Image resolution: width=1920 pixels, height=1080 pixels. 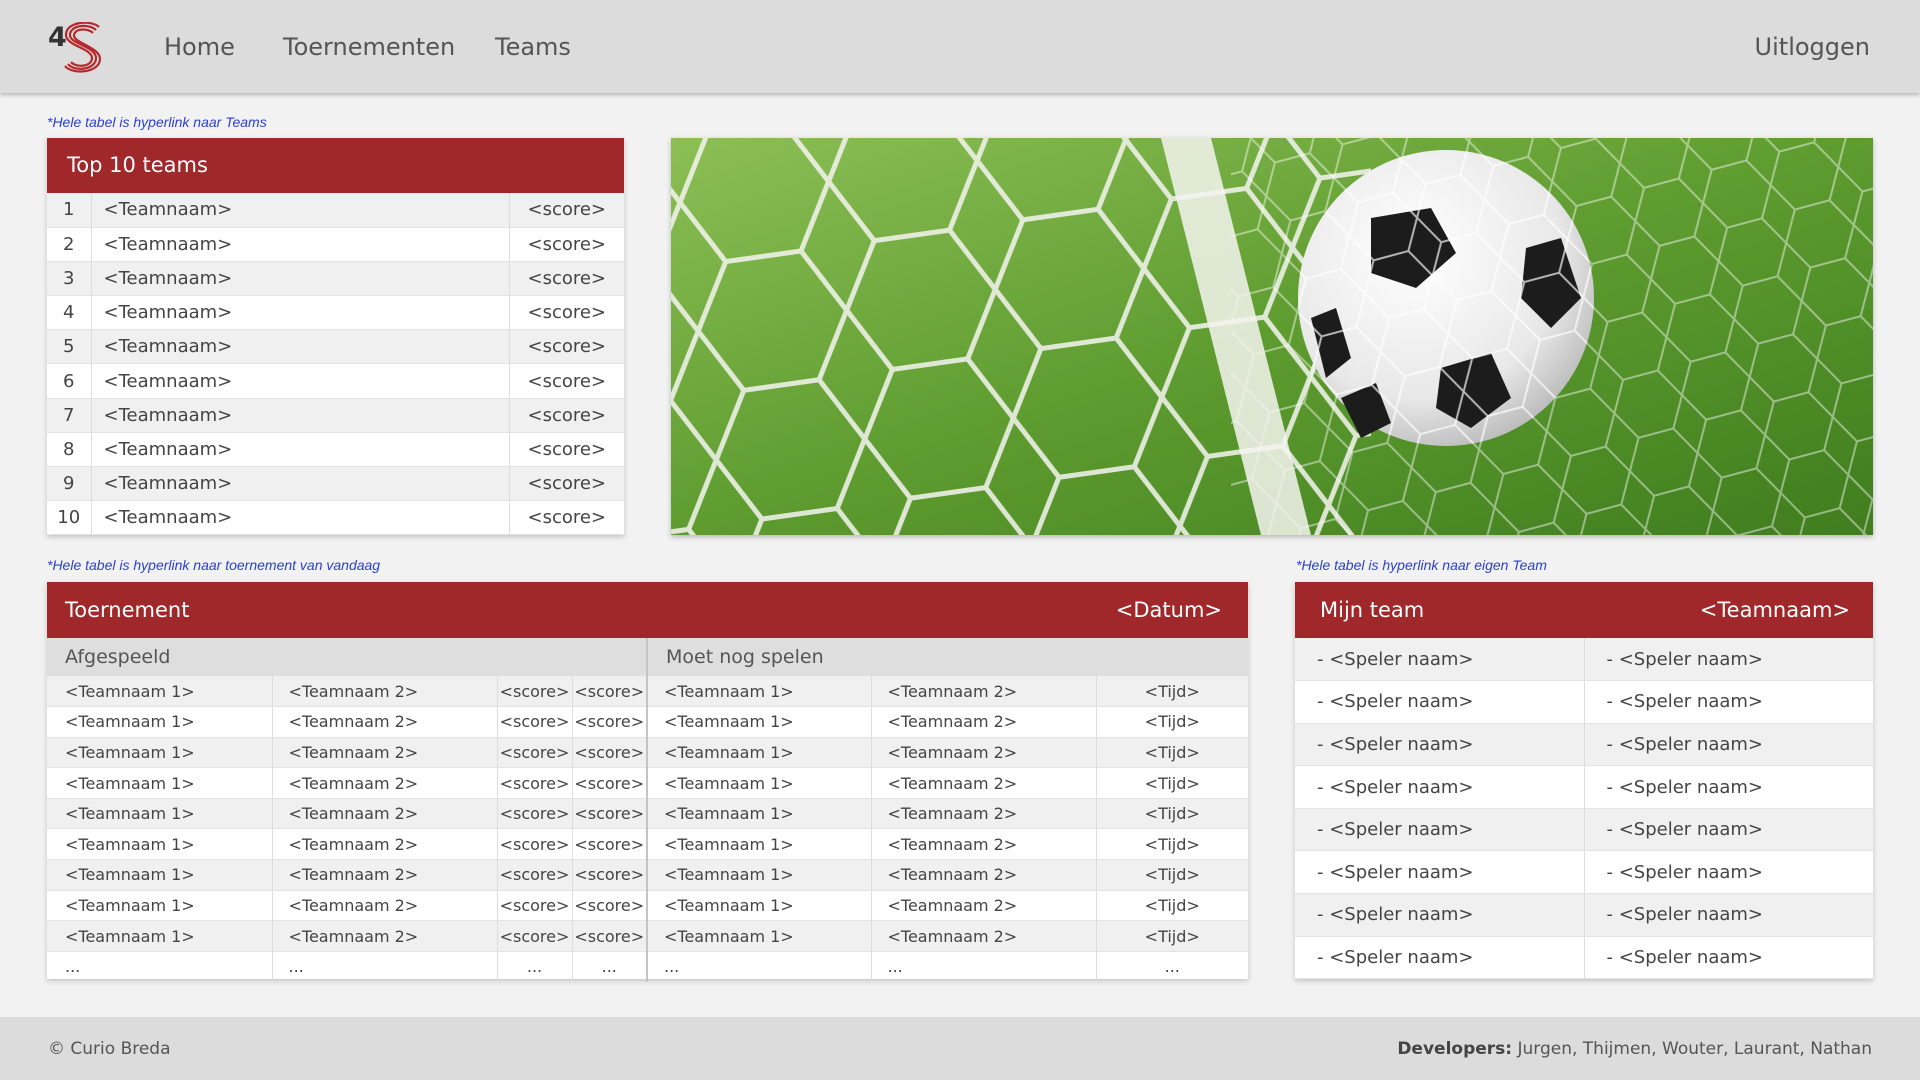 I want to click on afgespeeld-label: Afgespeeld, so click(x=347, y=657).